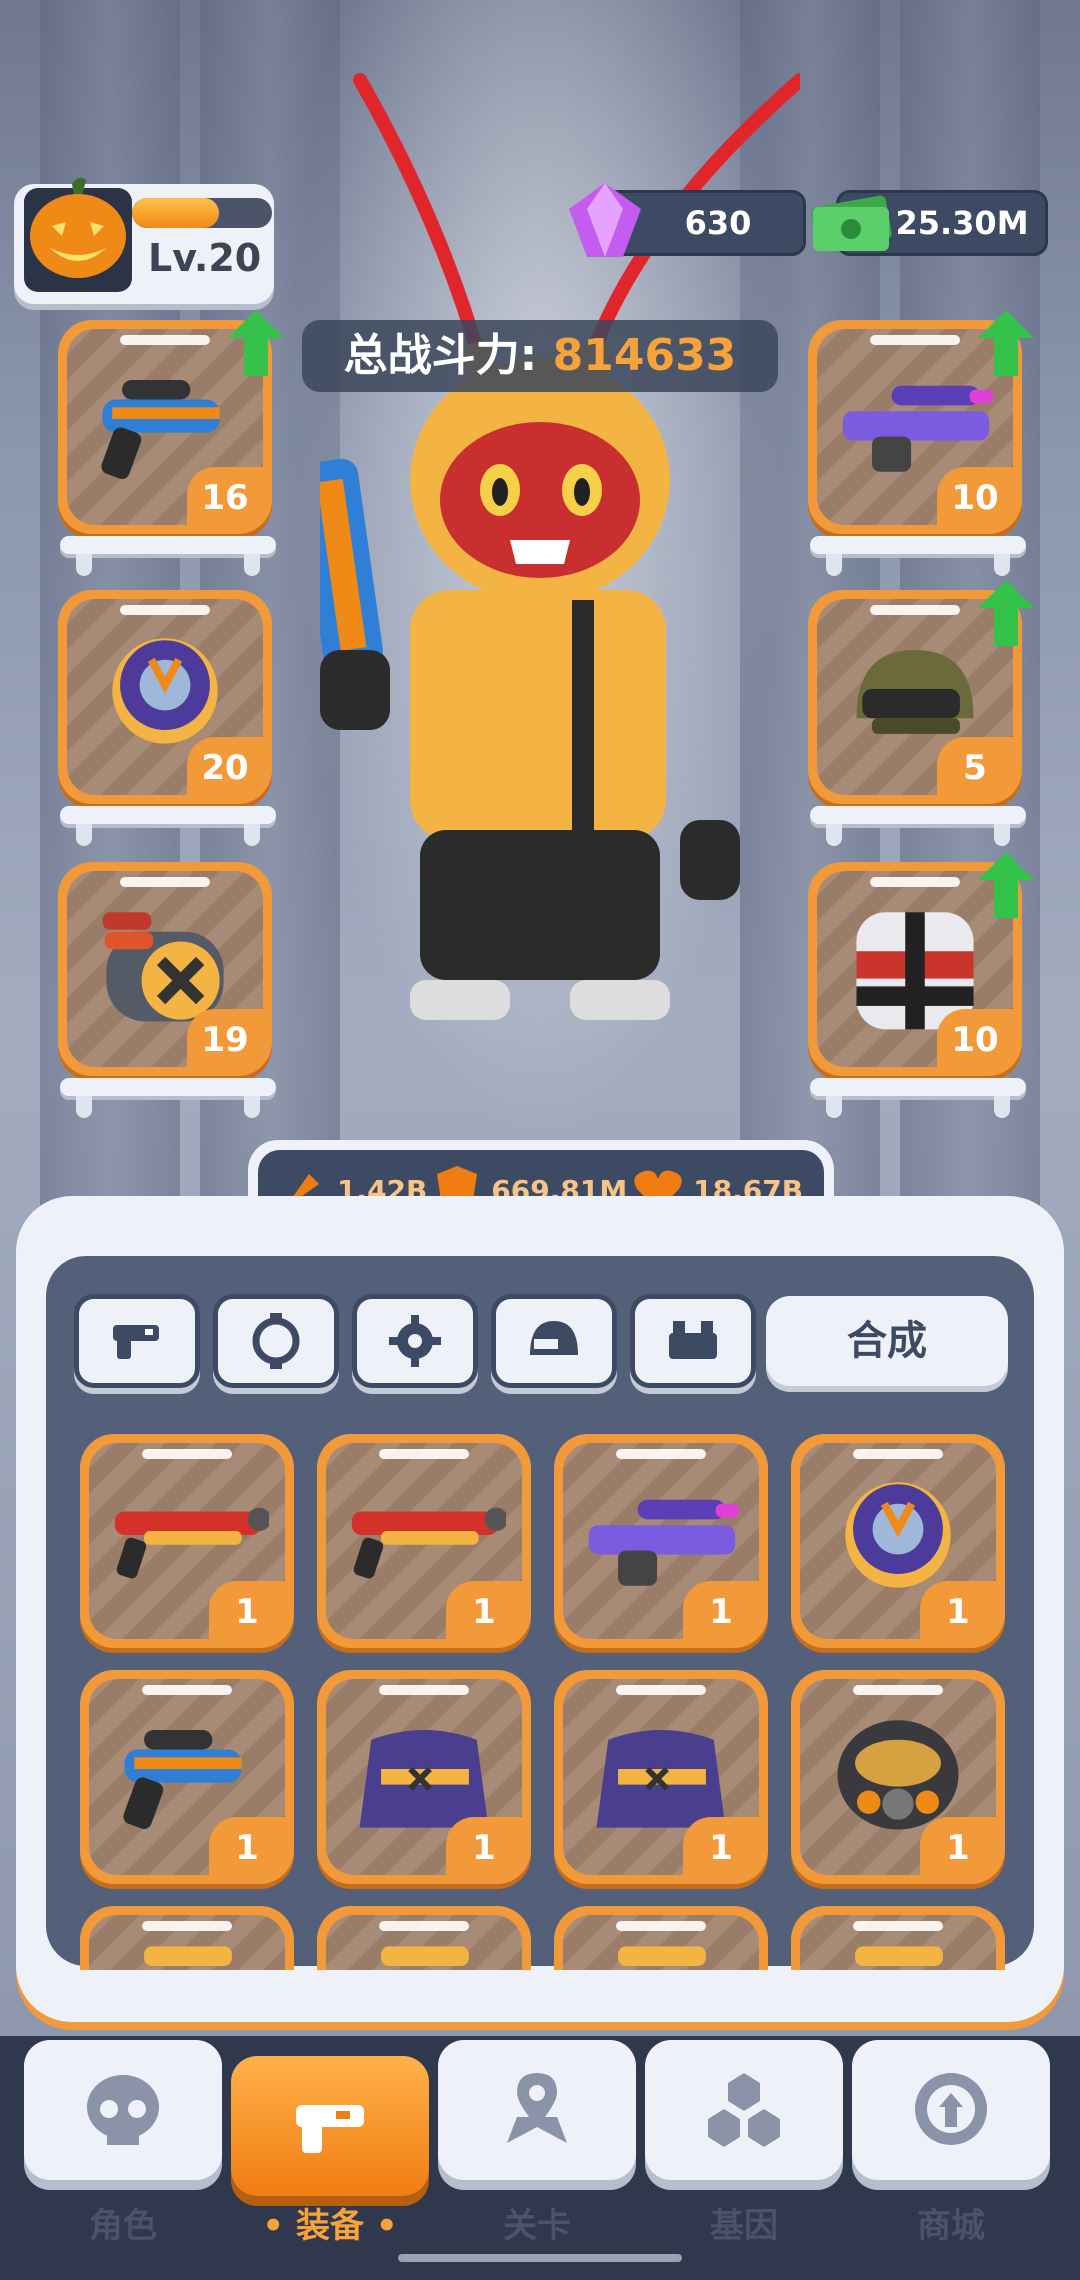 This screenshot has width=1080, height=2280. I want to click on nav-label: 角色, so click(123, 2226).